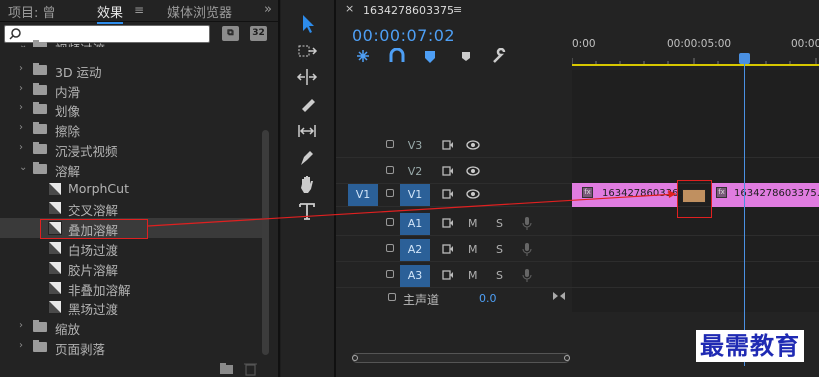  I want to click on track-target: V1, so click(415, 195).